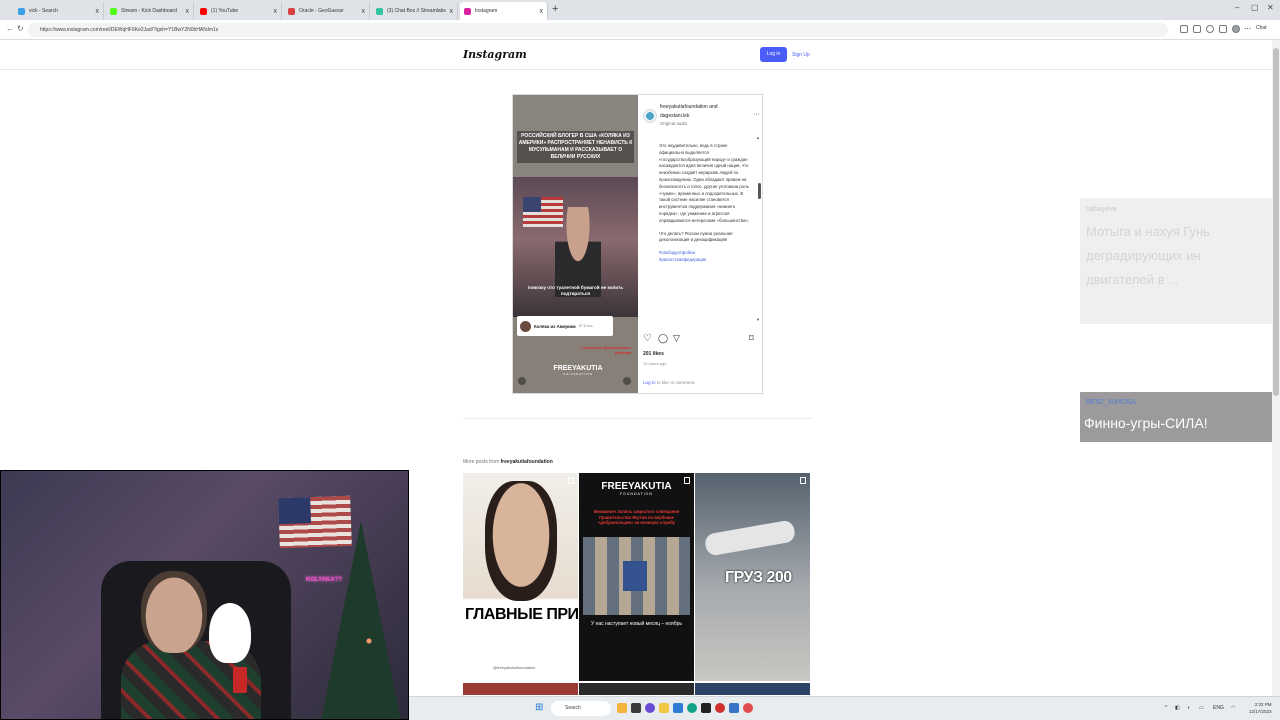  What do you see at coordinates (649, 382) in the screenshot?
I see `login-link: Log in` at bounding box center [649, 382].